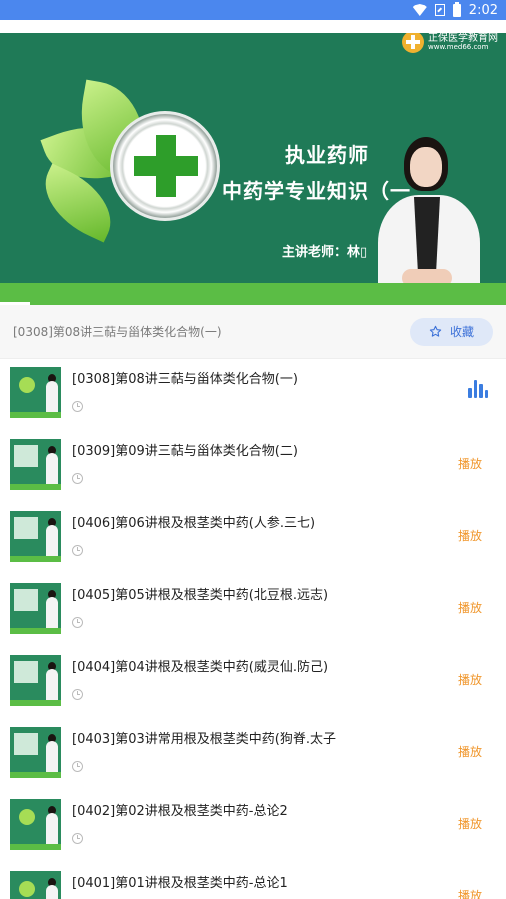  Describe the element at coordinates (325, 252) in the screenshot. I see `slide-teacher: 主讲老师：林▯` at that location.